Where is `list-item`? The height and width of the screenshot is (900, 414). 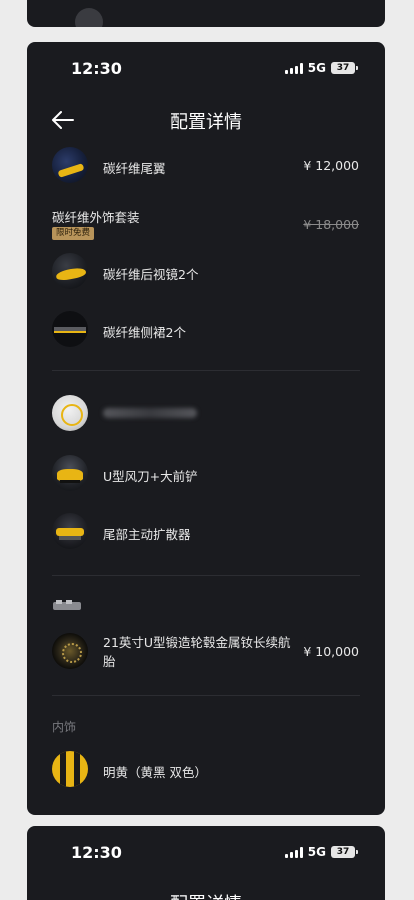 list-item is located at coordinates (206, 414).